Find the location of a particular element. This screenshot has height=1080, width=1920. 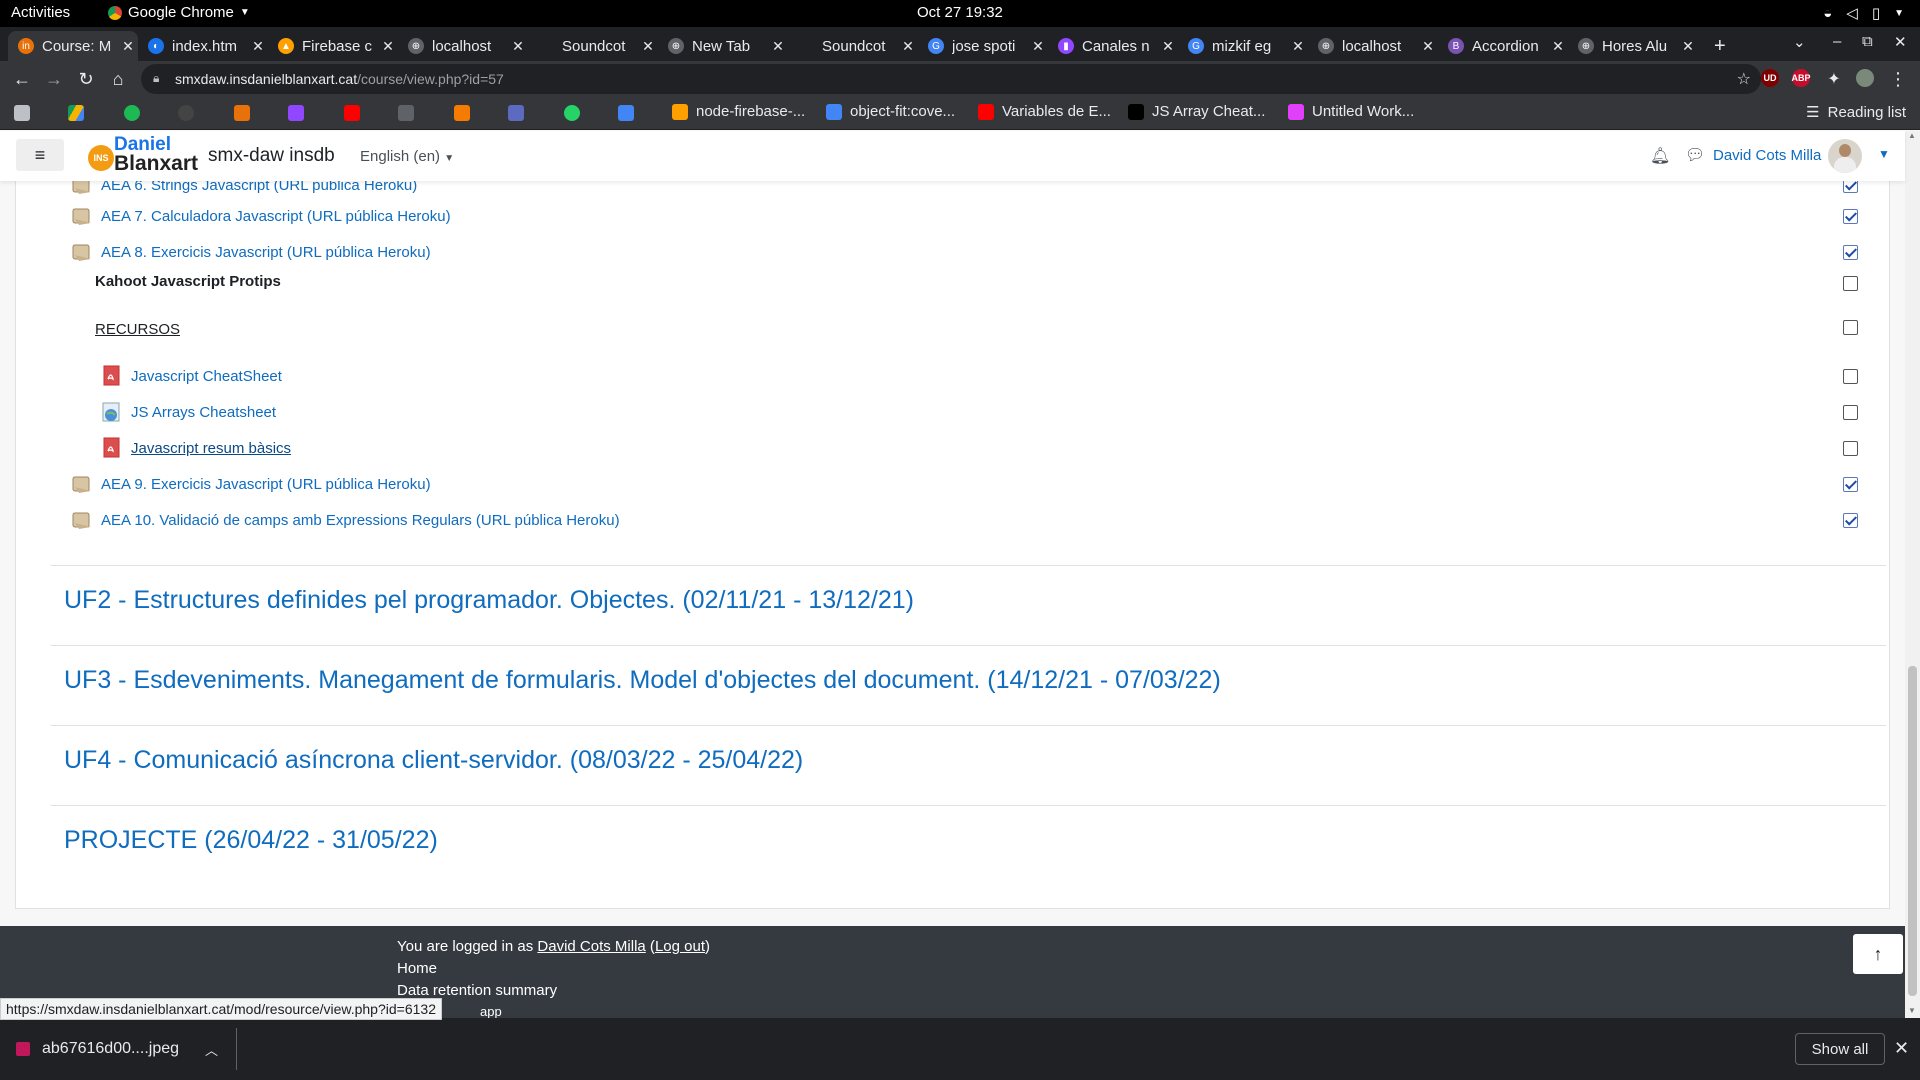

app-menu: Google Chrome ▼ is located at coordinates (179, 12).